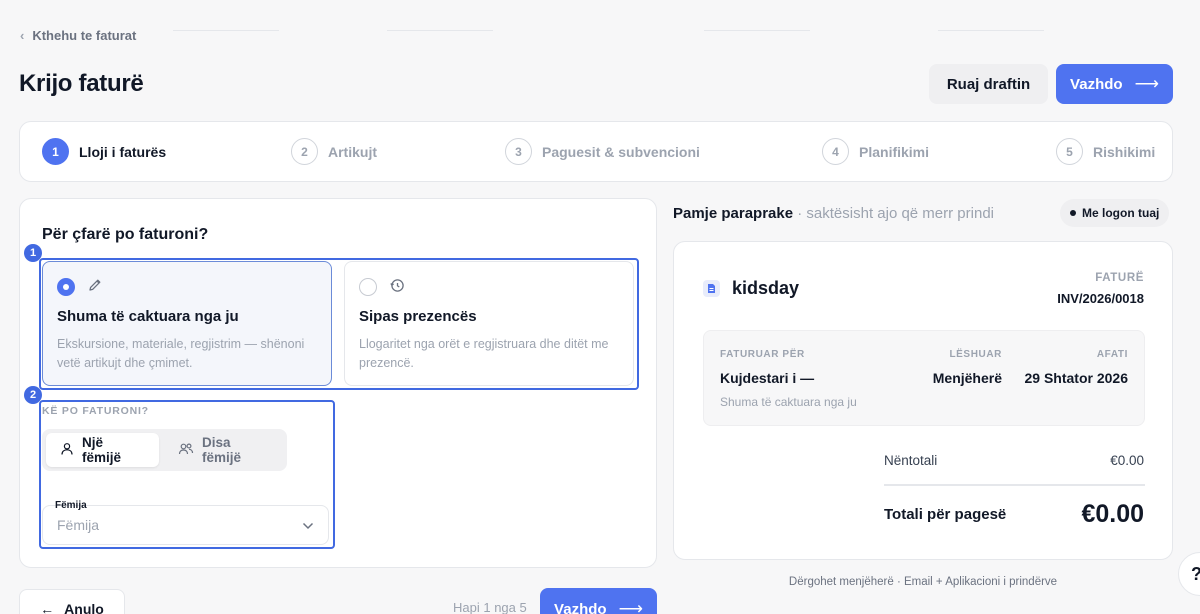 This screenshot has width=1200, height=614. Describe the element at coordinates (1100, 298) in the screenshot. I see `invoice-number: INV/2026/0018` at that location.